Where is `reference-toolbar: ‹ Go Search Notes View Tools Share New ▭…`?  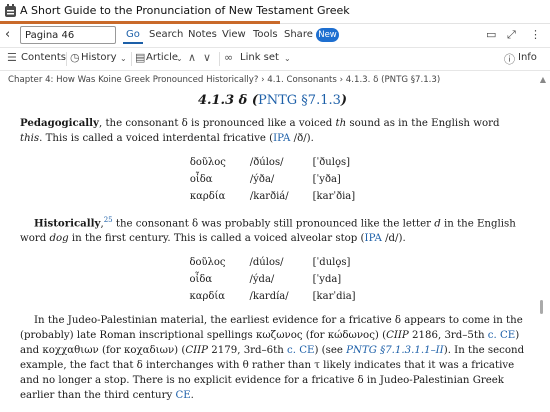 reference-toolbar: ‹ Go Search Notes View Tools Share New ▭… is located at coordinates (275, 35).